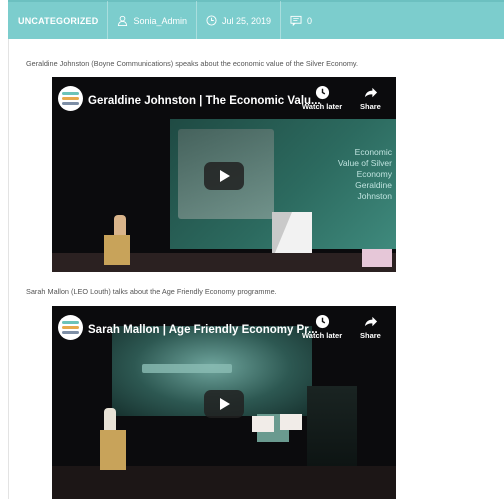 Image resolution: width=504 pixels, height=499 pixels. What do you see at coordinates (310, 20) in the screenshot?
I see `comment-count: 0` at bounding box center [310, 20].